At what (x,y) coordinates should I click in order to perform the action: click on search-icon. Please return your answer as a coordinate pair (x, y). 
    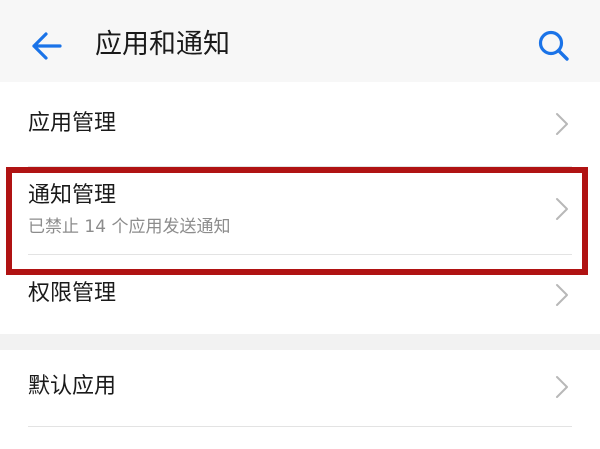
    Looking at the image, I should click on (553, 45).